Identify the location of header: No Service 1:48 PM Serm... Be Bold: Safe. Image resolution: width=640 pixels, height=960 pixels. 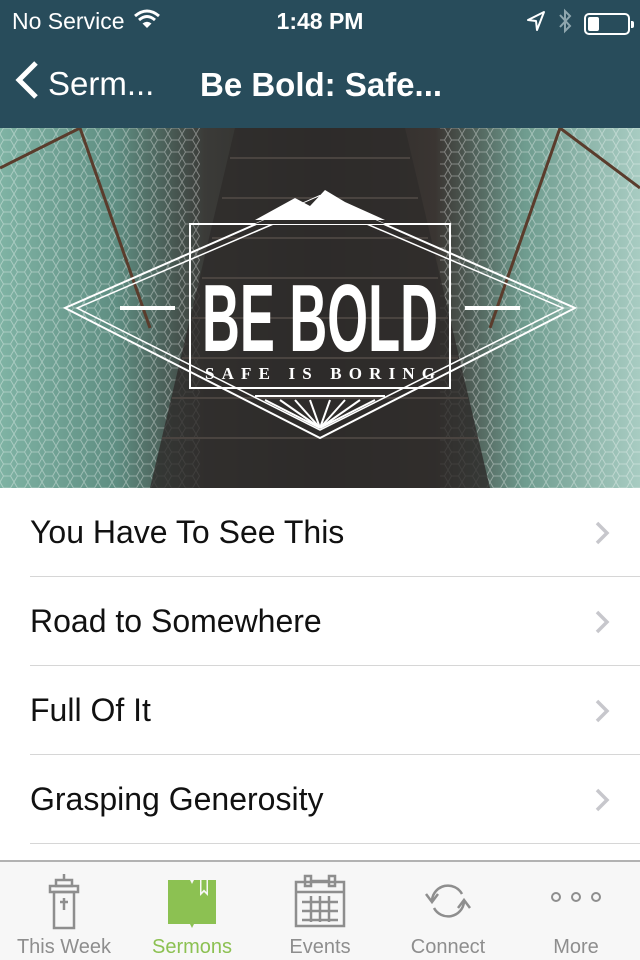
(320, 64).